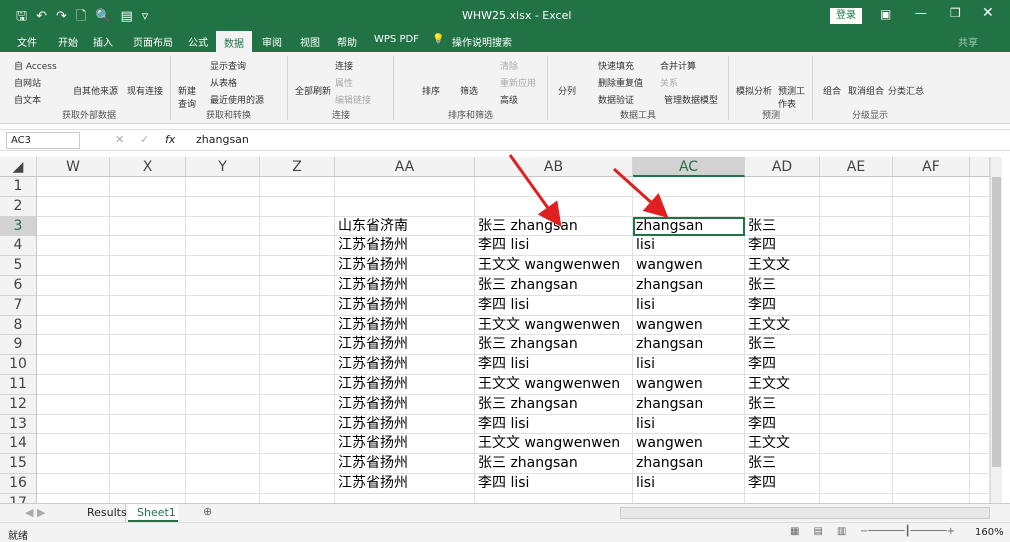 The width and height of the screenshot is (1010, 542). What do you see at coordinates (18, 345) in the screenshot?
I see `row-header: 9` at bounding box center [18, 345].